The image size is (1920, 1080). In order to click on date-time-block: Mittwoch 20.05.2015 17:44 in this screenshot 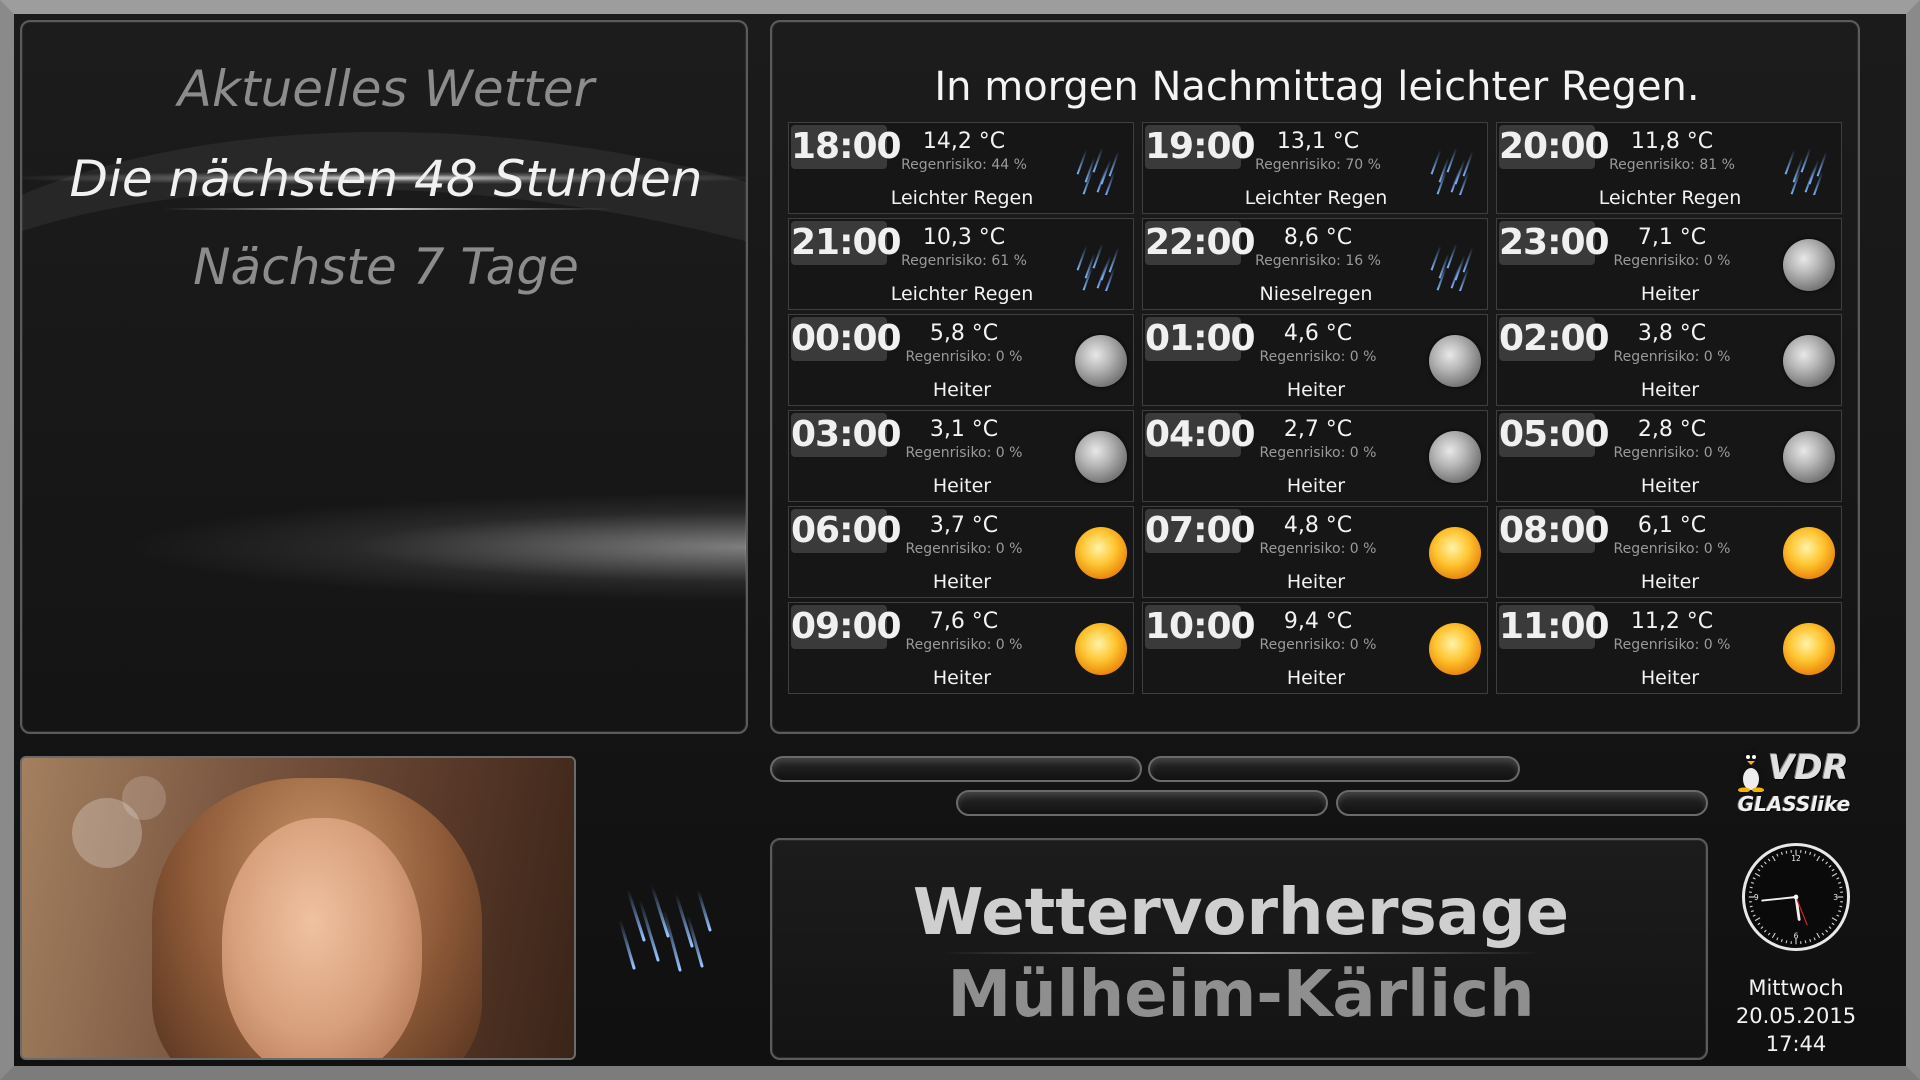, I will do `click(1796, 1016)`.